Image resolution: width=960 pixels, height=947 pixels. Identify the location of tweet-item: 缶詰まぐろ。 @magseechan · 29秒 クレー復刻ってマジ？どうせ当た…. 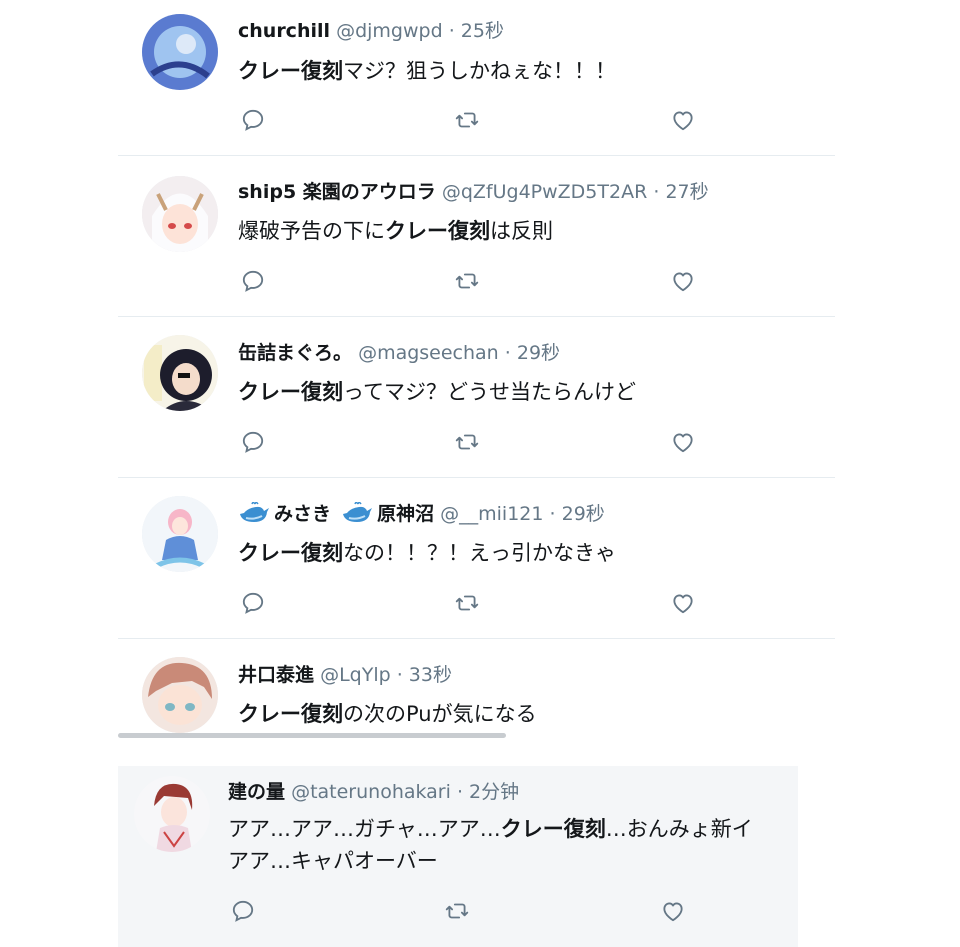
(476, 397).